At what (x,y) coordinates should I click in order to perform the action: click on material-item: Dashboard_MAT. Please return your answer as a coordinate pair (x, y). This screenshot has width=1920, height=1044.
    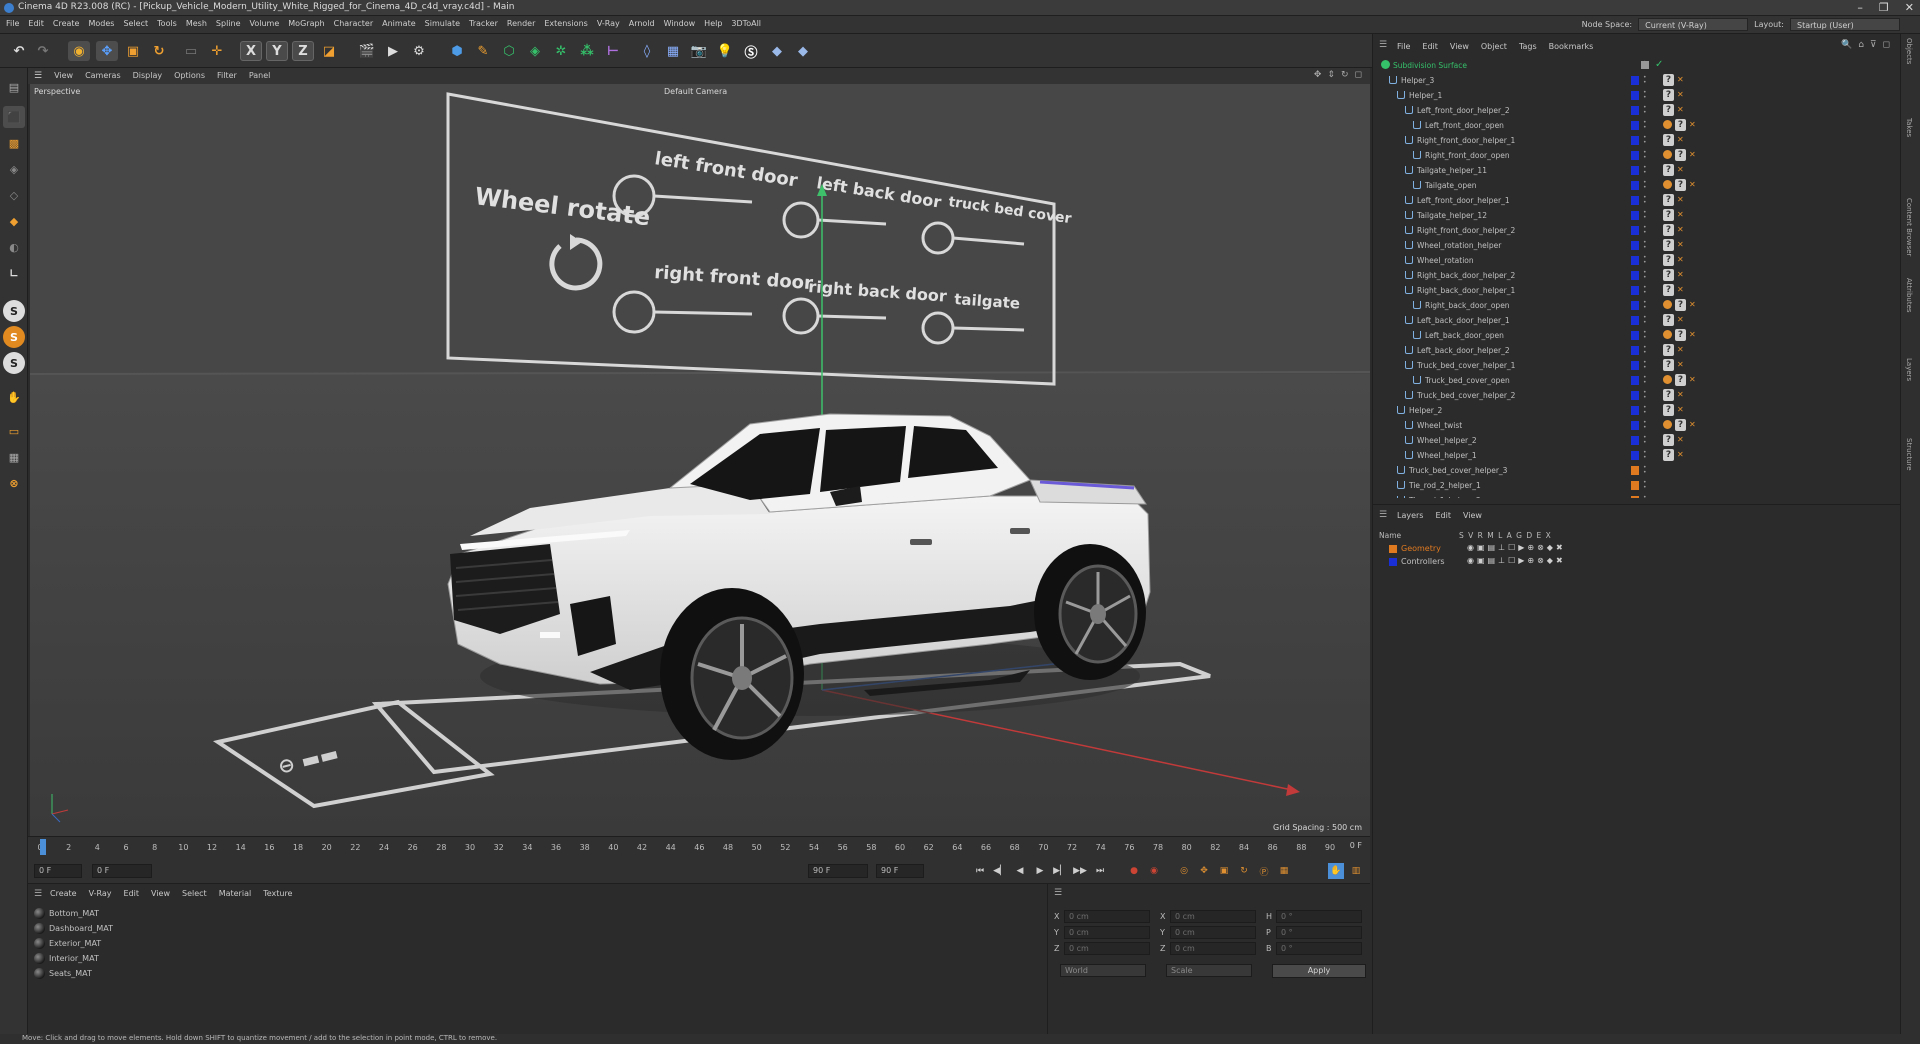
    Looking at the image, I should click on (73, 928).